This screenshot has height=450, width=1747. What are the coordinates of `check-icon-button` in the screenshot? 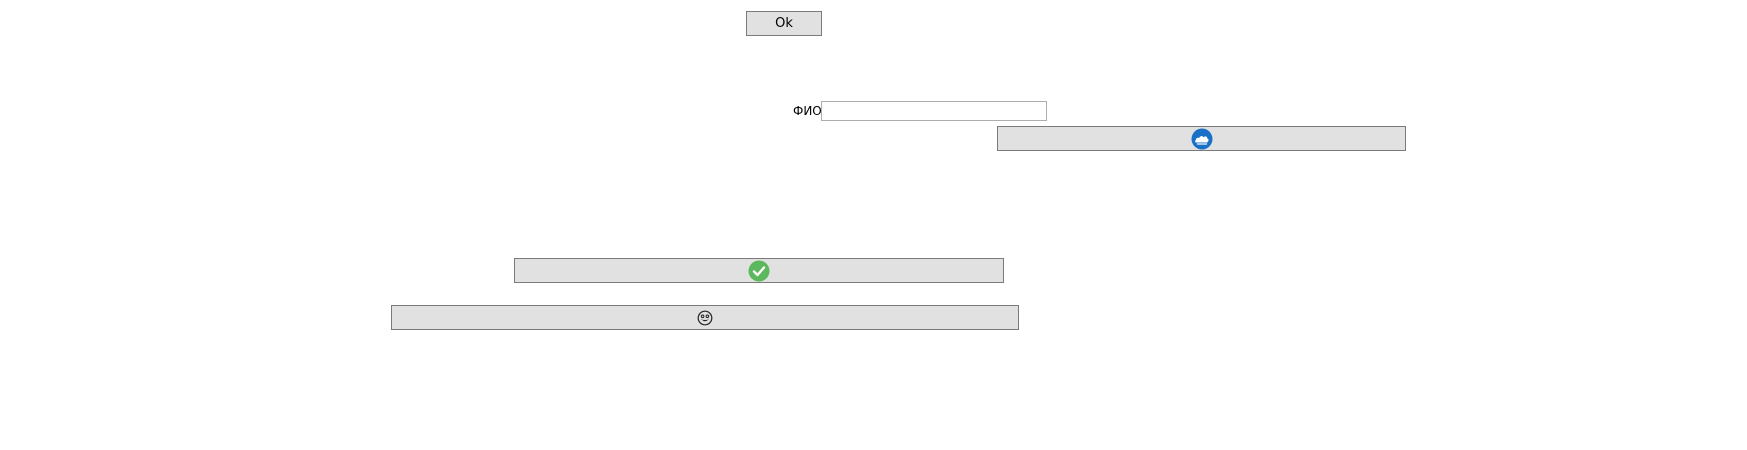 It's located at (759, 270).